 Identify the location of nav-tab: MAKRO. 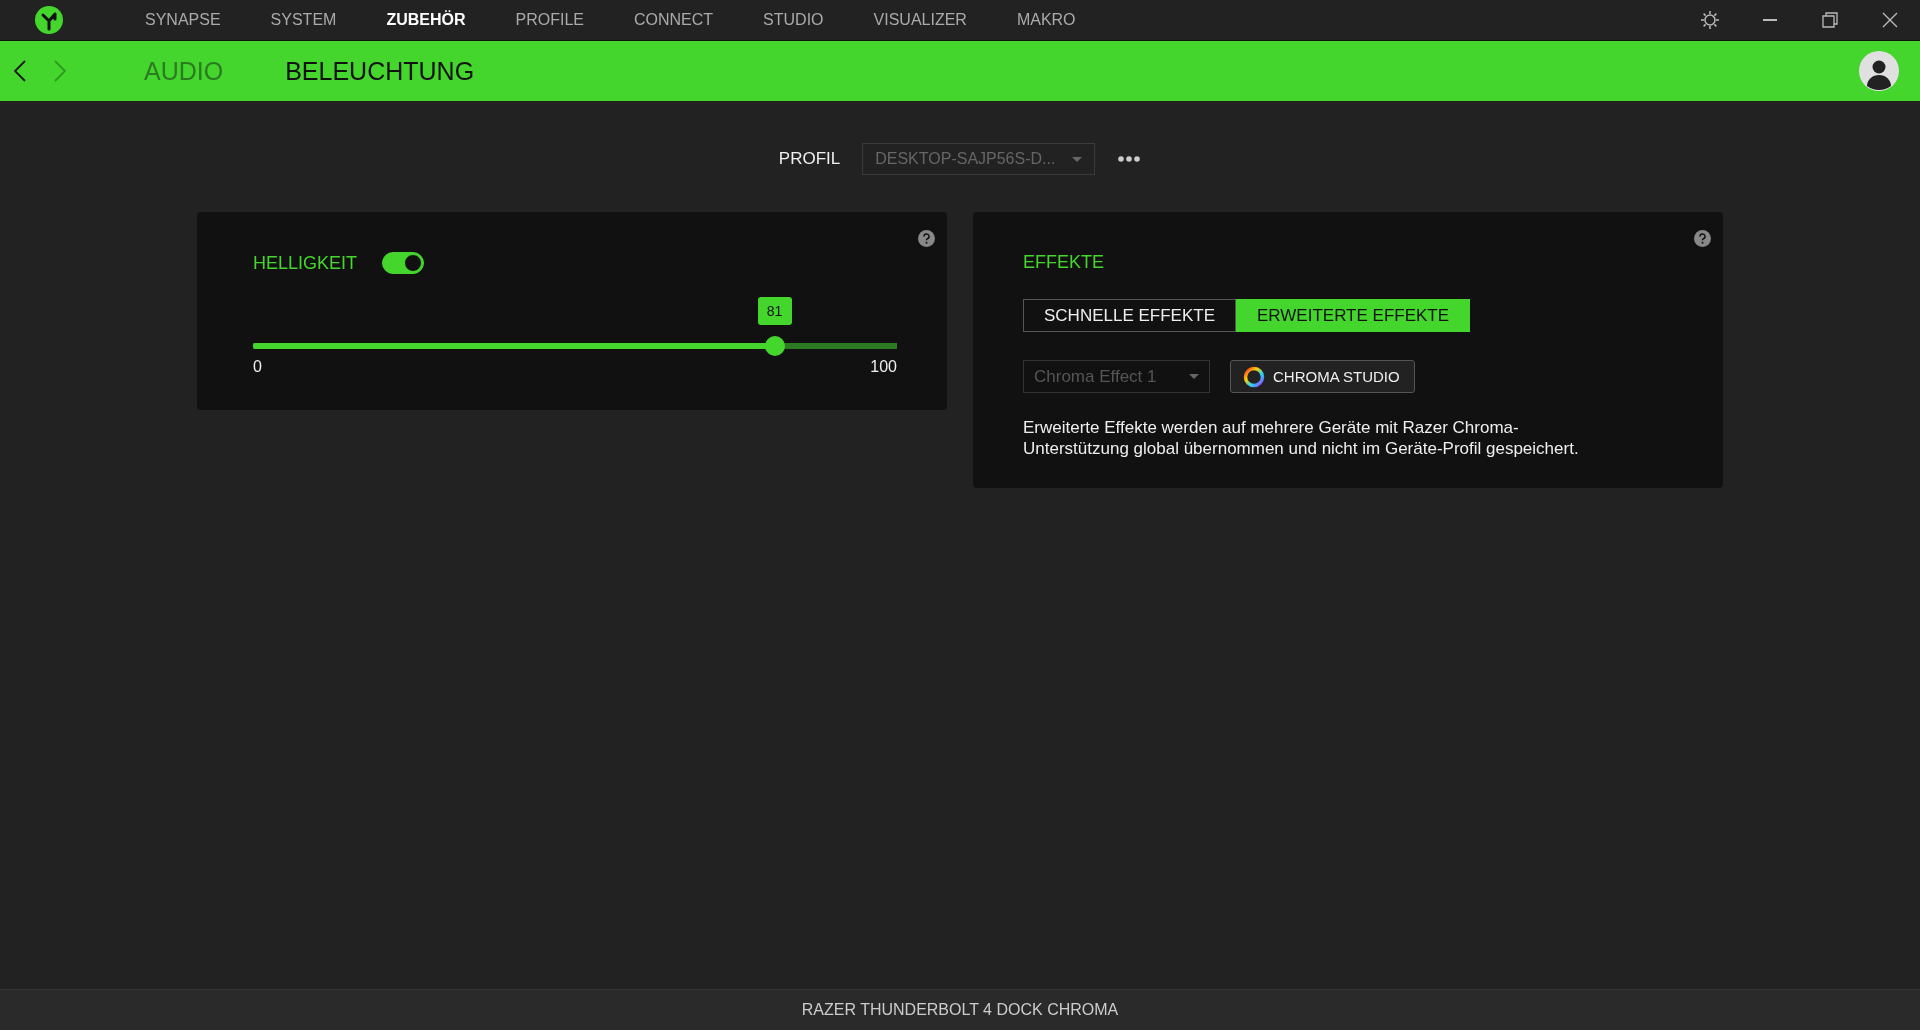
(1046, 20).